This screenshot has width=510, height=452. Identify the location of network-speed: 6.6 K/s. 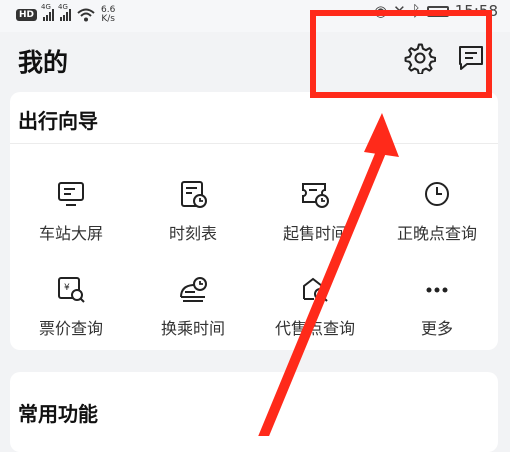
(108, 15).